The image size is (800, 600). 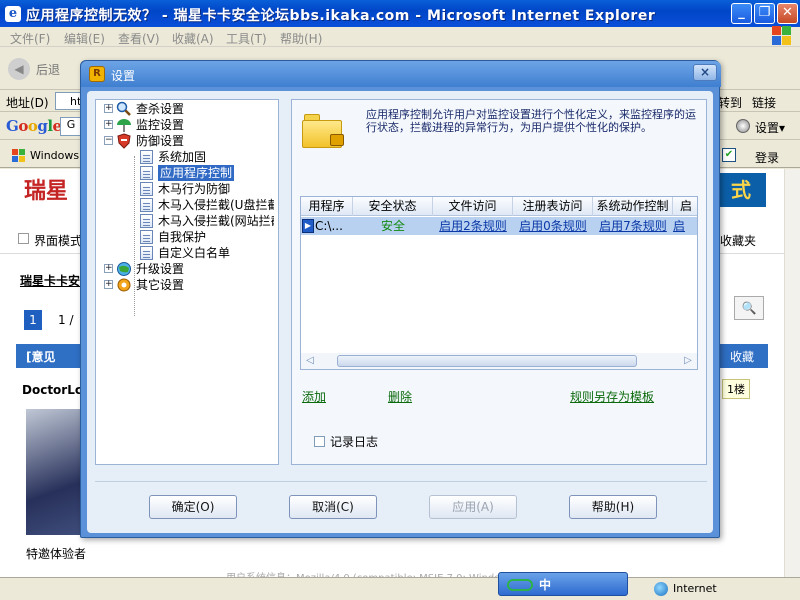 What do you see at coordinates (50, 280) in the screenshot?
I see `breadcrumb: 瑞星卡卡安` at bounding box center [50, 280].